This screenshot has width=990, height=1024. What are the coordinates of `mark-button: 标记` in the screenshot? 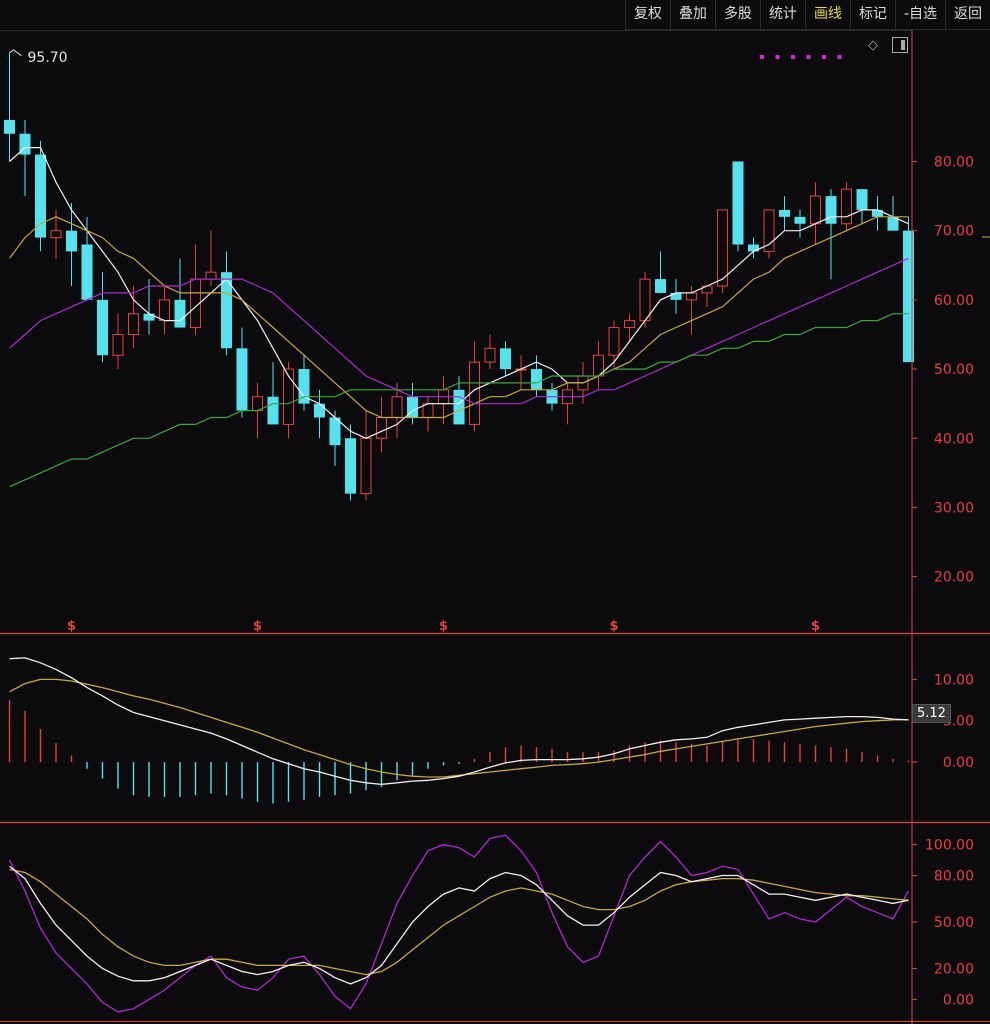 It's located at (872, 14).